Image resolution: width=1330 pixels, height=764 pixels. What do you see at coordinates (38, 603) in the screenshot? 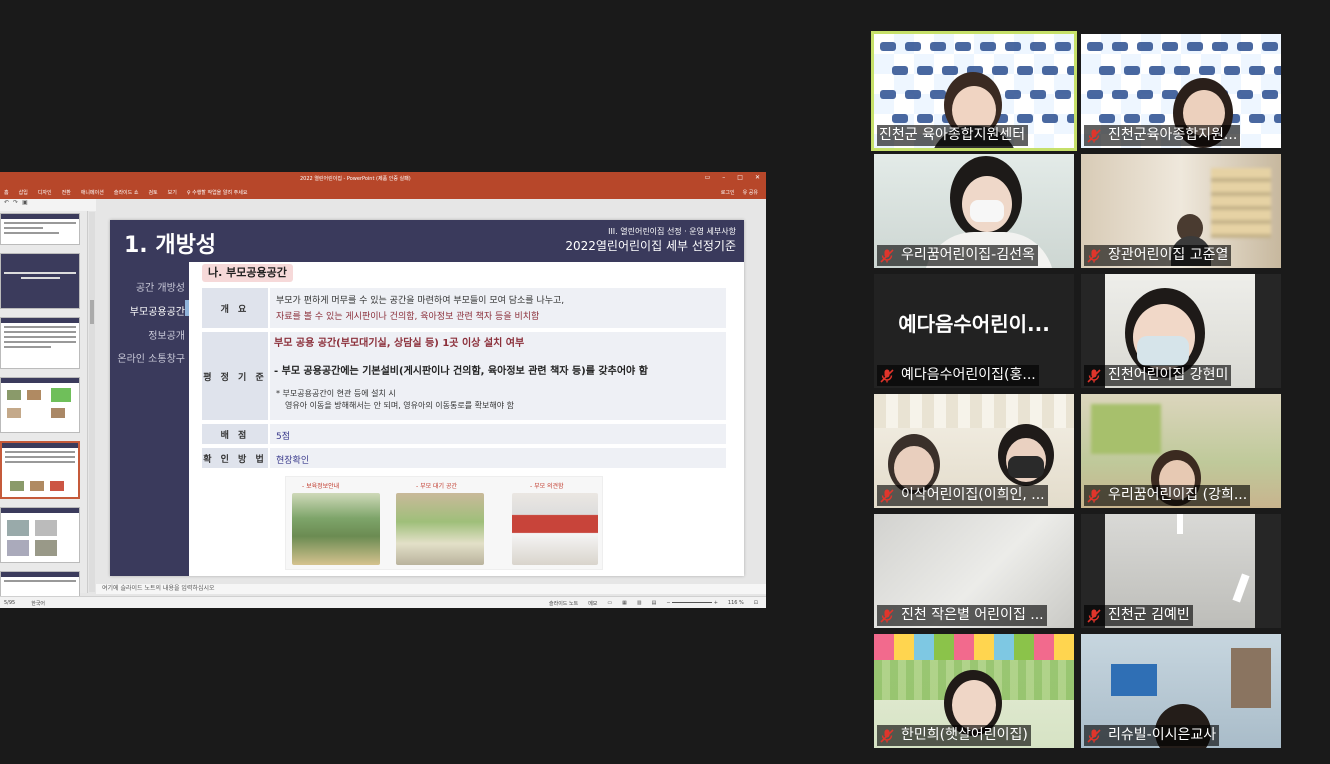
I see `language-indicator: 한국어` at bounding box center [38, 603].